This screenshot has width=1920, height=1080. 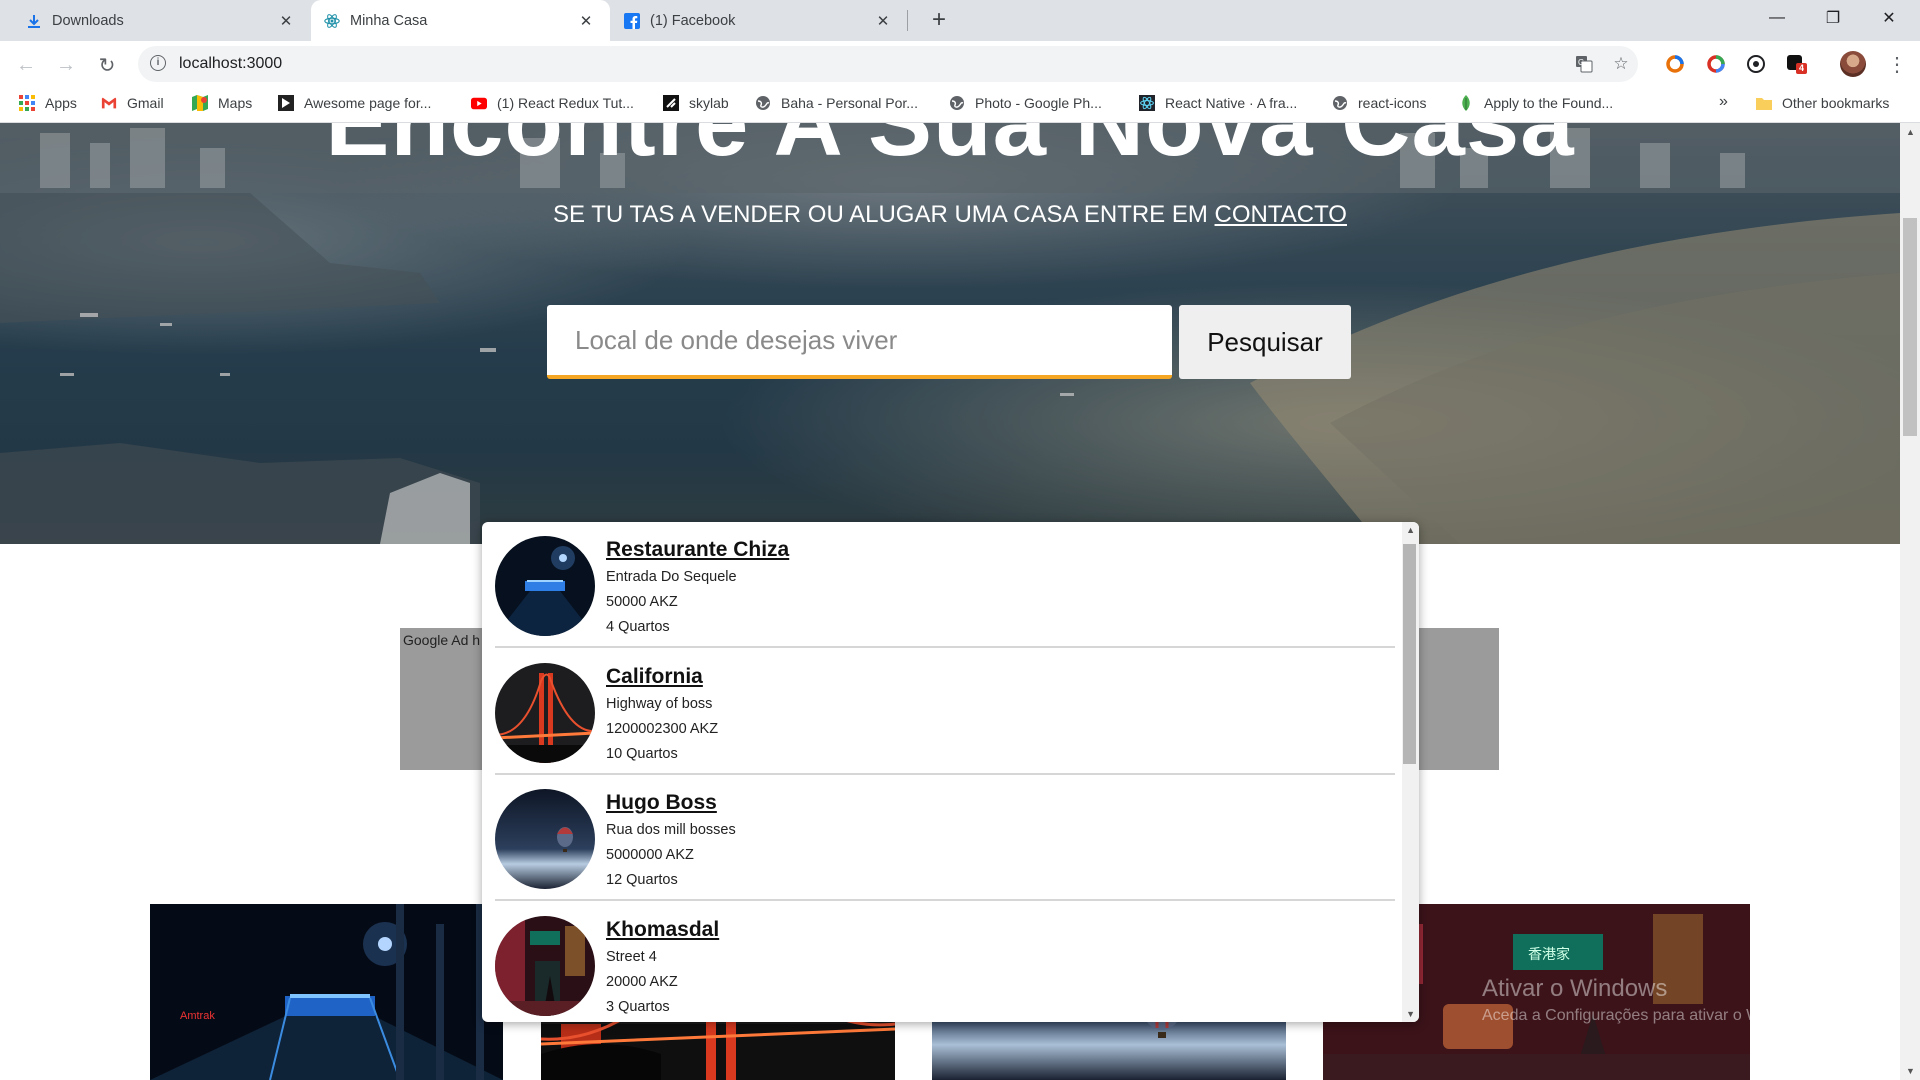 I want to click on result-rooms: 3 Quartos, so click(x=638, y=1007).